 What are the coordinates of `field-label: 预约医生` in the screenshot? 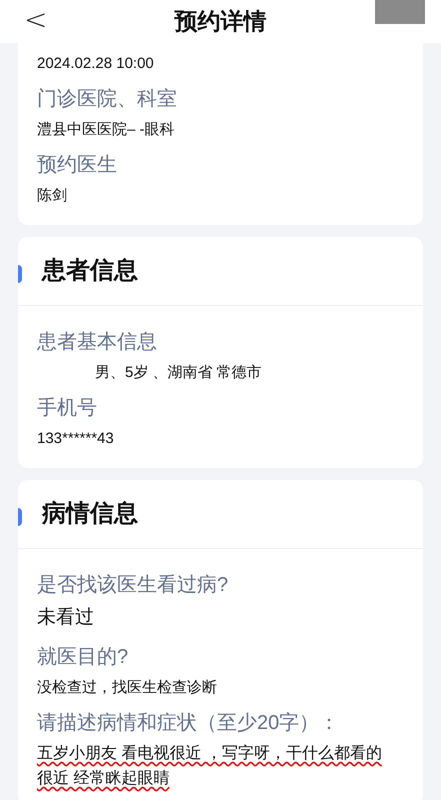 It's located at (77, 165).